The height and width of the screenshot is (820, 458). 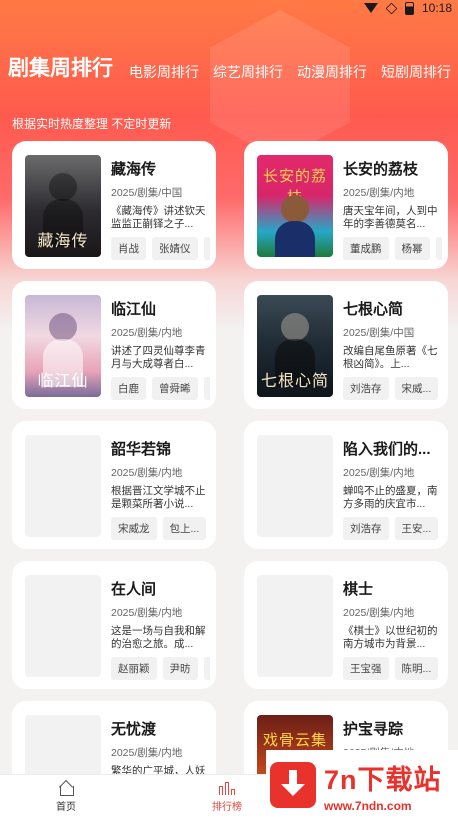 I want to click on actor-tag: 王宝强, so click(x=366, y=668).